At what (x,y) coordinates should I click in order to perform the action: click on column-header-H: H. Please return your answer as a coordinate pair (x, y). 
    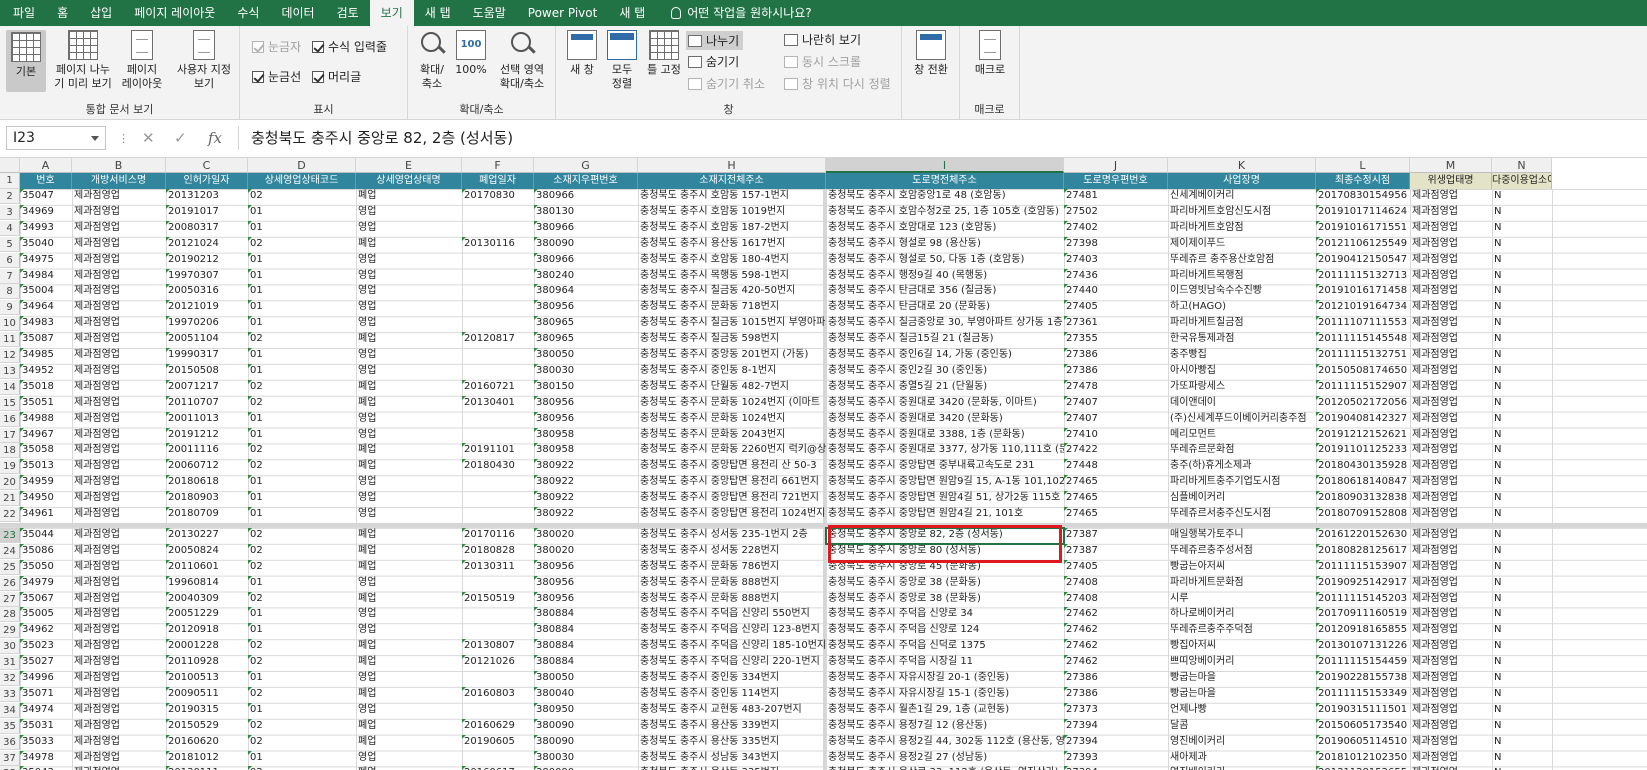
    Looking at the image, I should click on (732, 165).